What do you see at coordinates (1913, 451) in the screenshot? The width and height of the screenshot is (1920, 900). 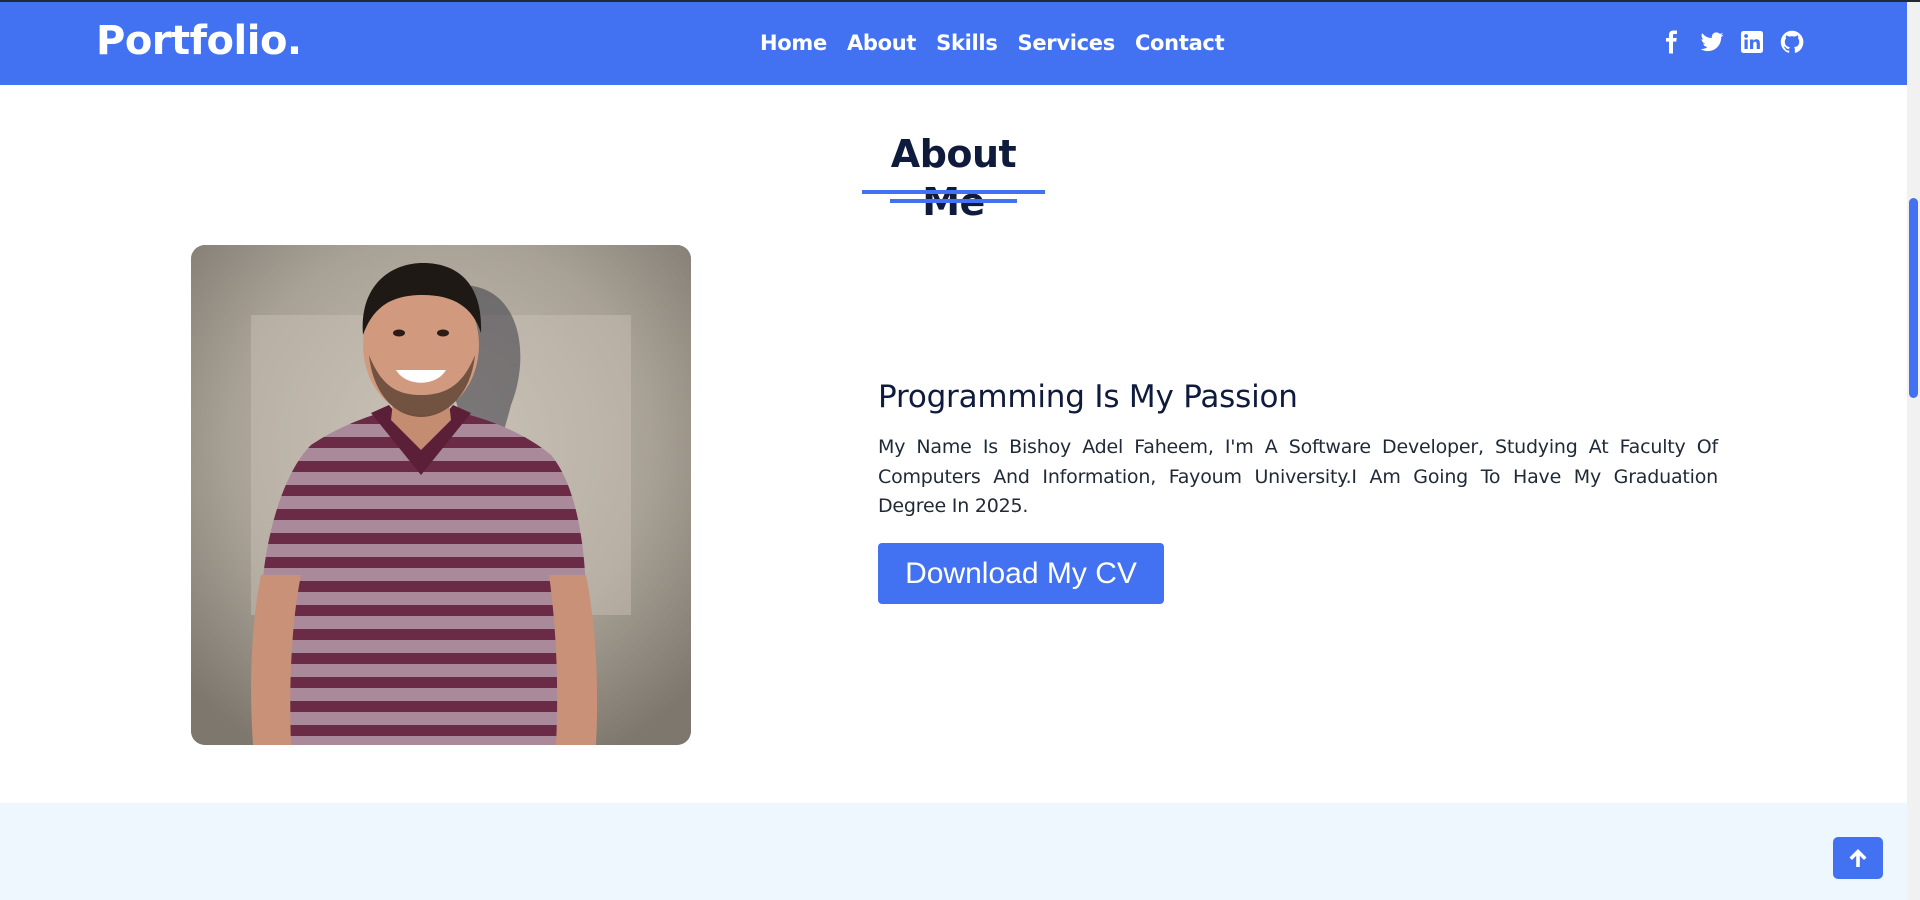 I see `scrollbar` at bounding box center [1913, 451].